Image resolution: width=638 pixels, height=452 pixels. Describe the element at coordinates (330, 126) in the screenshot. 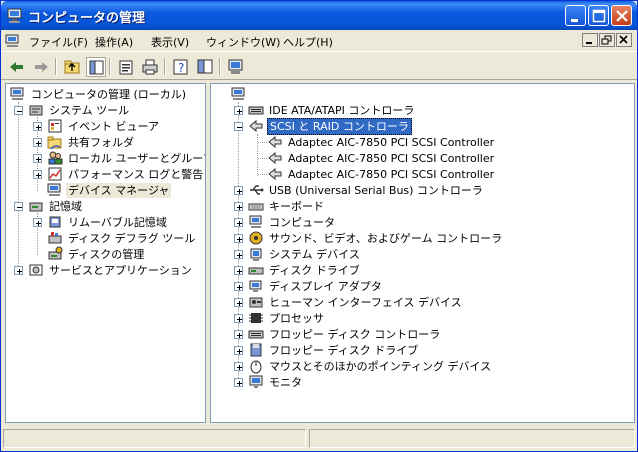

I see `device-category-scsi-raid: SCSI と RAID コントローラ` at that location.